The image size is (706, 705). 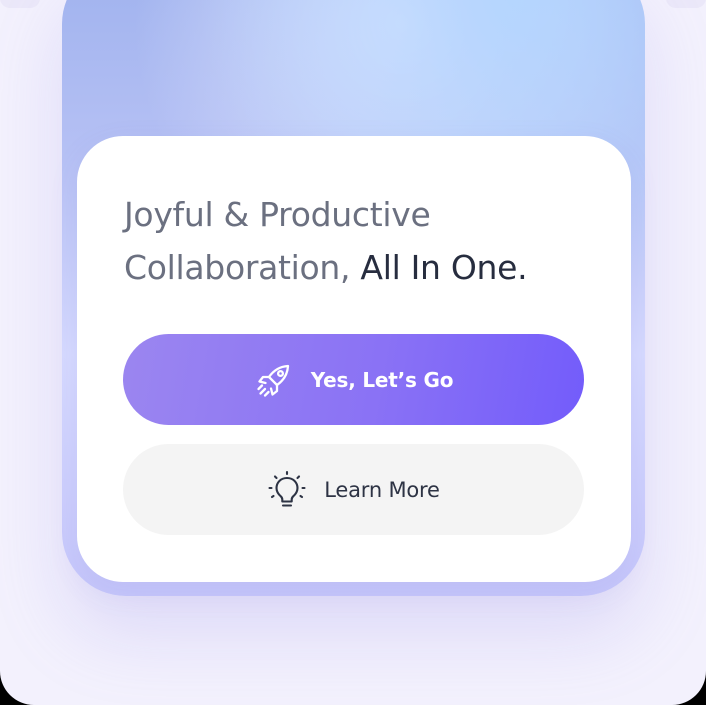 I want to click on lets-go-label: Yes, Let’s Go, so click(x=382, y=379).